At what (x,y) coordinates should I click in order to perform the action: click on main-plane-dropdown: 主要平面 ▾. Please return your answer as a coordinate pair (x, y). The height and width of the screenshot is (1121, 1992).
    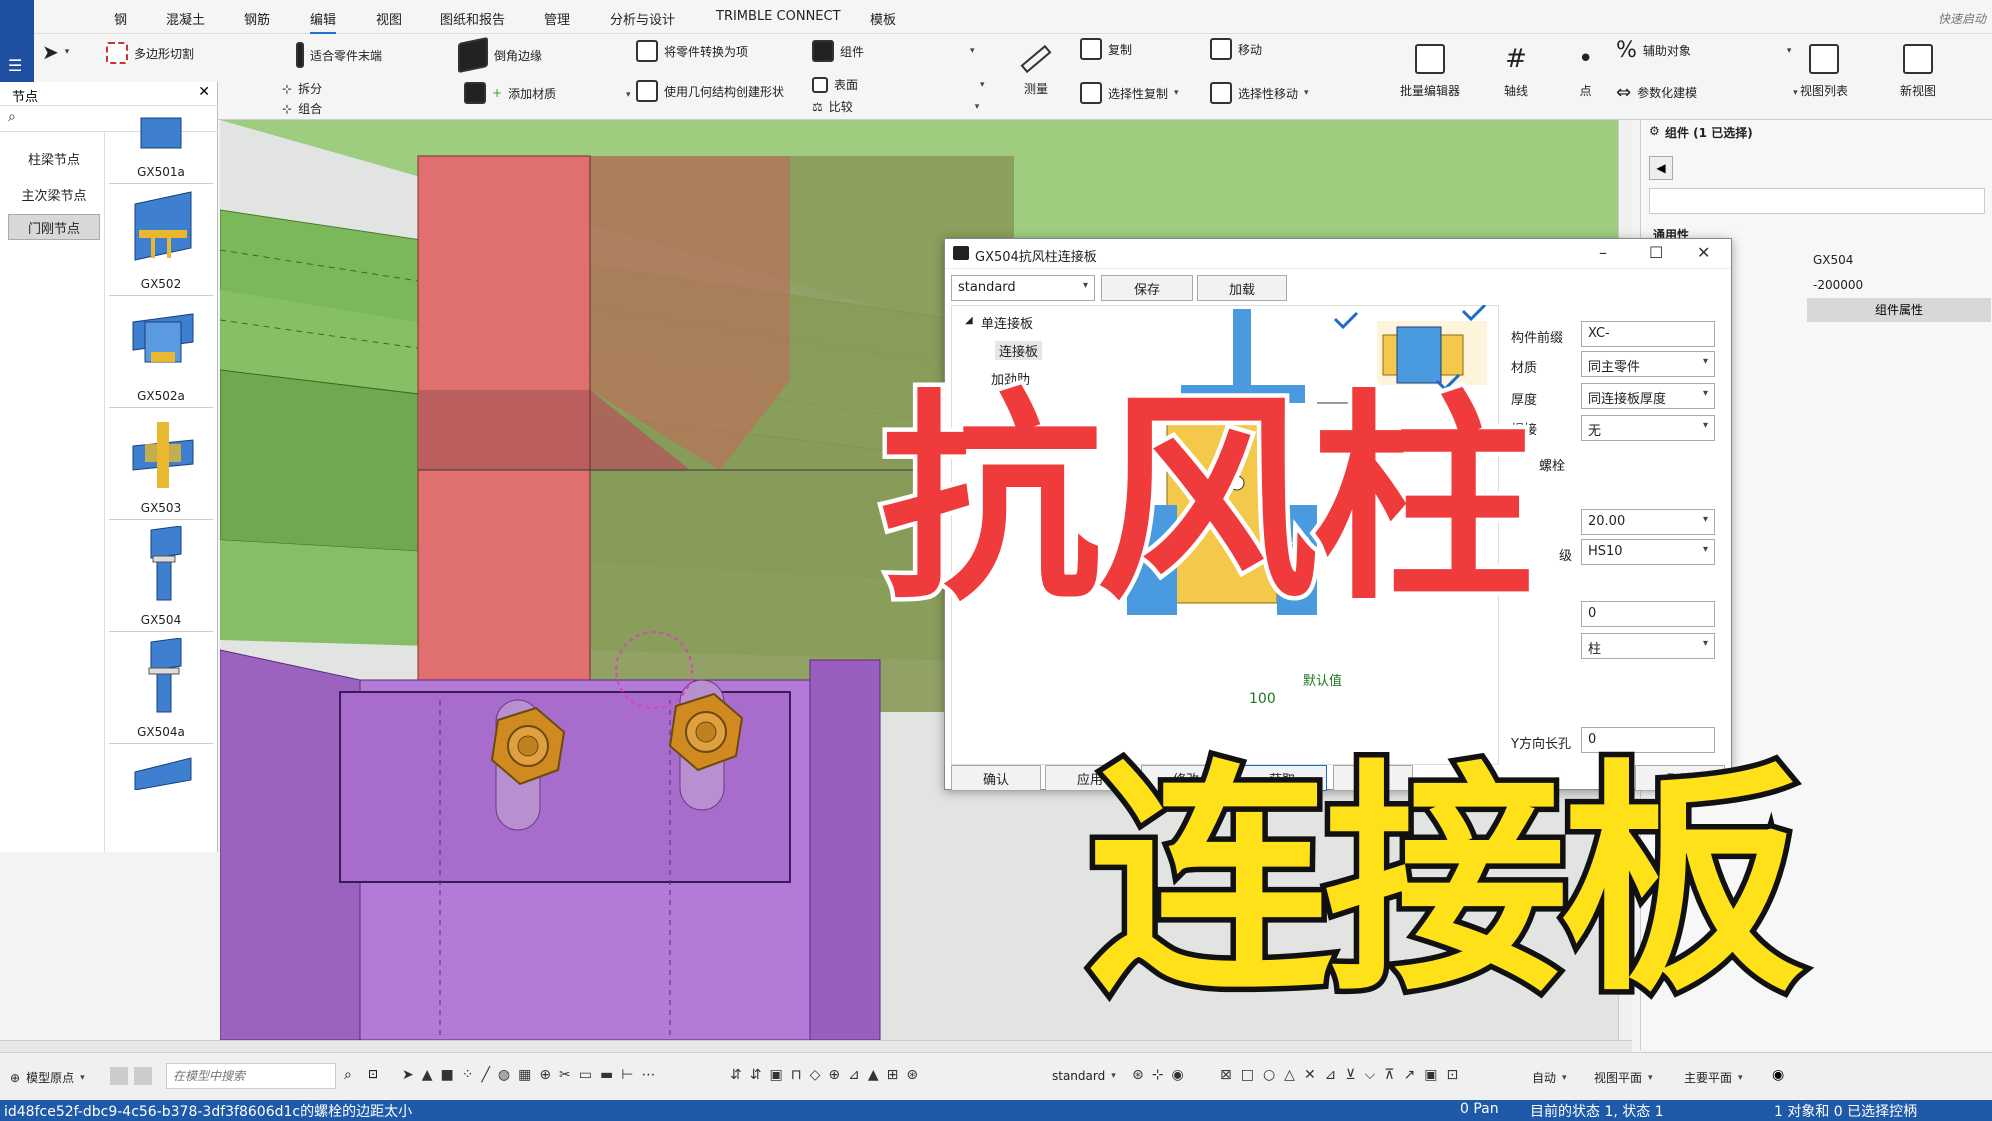
    Looking at the image, I should click on (1713, 1077).